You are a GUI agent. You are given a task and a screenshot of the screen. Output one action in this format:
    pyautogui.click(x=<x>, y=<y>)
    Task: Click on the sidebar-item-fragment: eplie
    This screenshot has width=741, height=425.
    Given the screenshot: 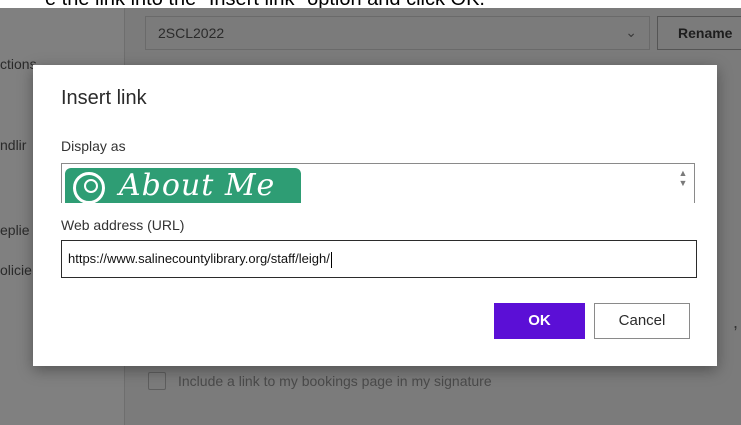 What is the action you would take?
    pyautogui.click(x=15, y=230)
    